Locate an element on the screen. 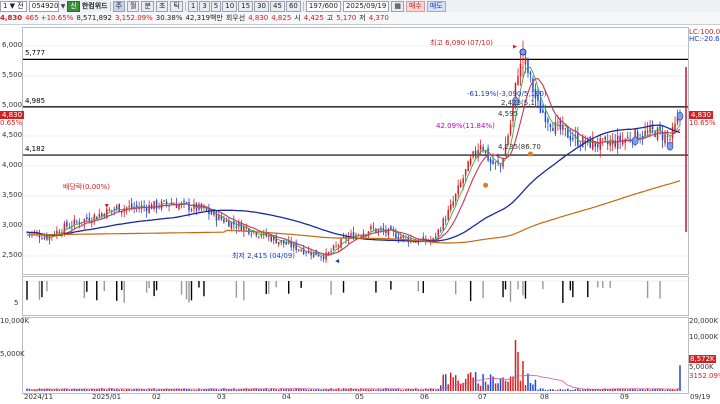  vol-right-pct: 3152.09% is located at coordinates (704, 376).